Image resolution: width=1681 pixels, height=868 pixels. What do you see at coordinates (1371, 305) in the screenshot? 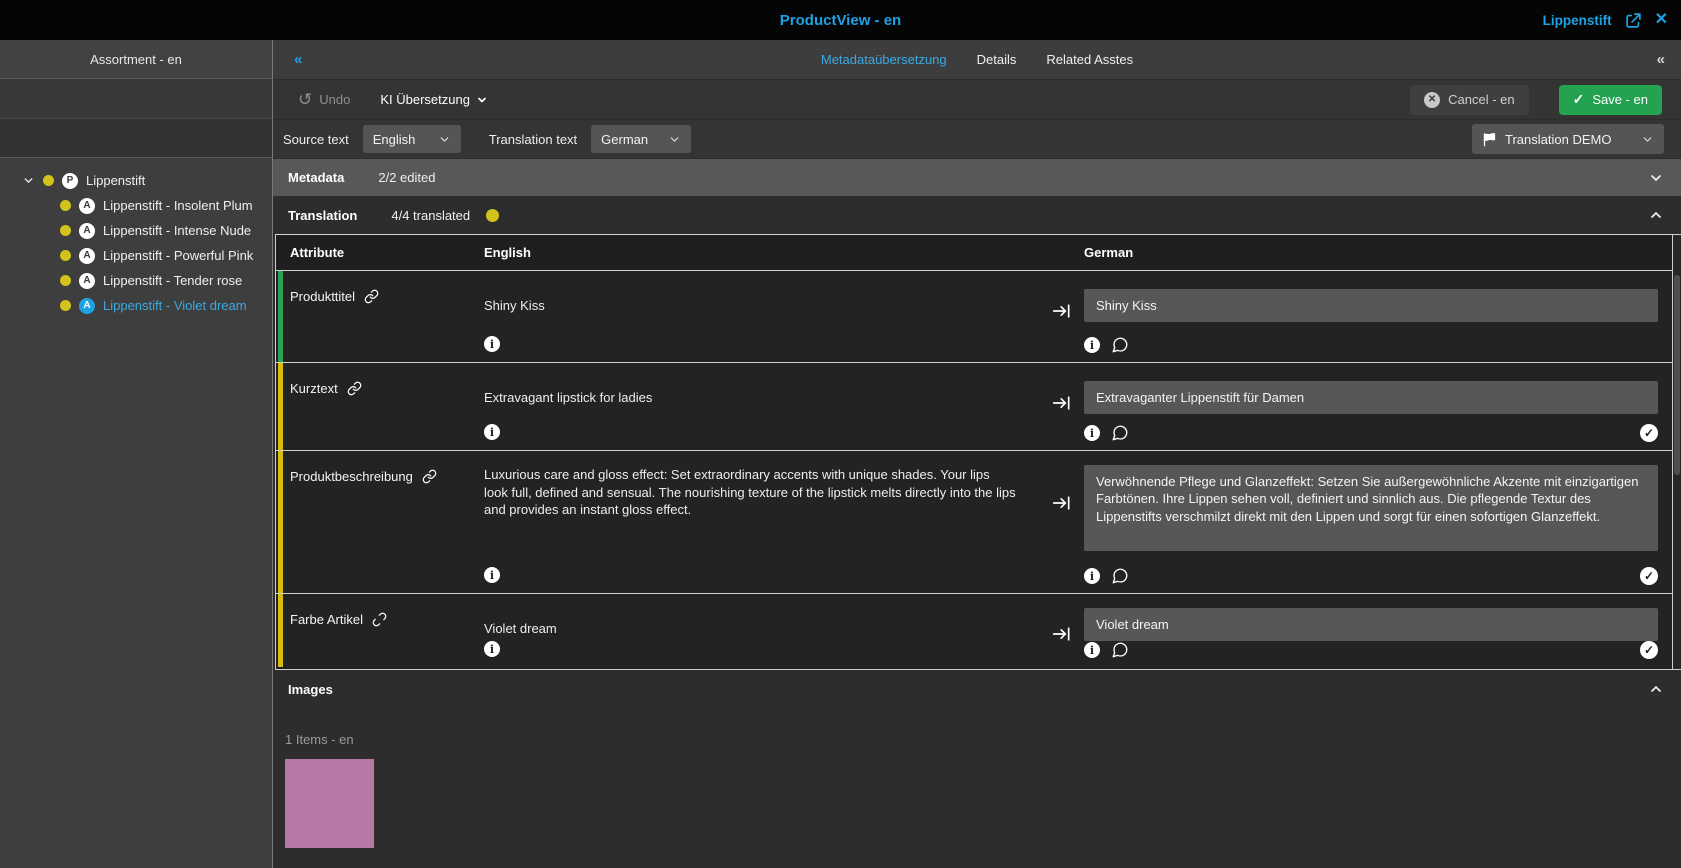
I see `german-translation-input: Shiny Kiss` at bounding box center [1371, 305].